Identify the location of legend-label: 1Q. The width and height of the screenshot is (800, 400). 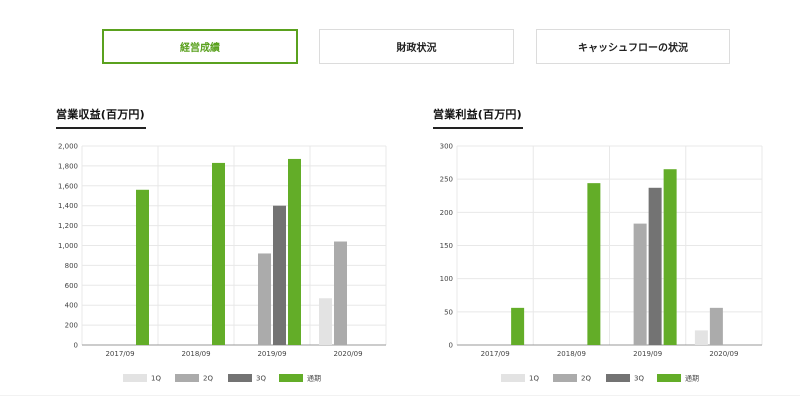
(534, 379).